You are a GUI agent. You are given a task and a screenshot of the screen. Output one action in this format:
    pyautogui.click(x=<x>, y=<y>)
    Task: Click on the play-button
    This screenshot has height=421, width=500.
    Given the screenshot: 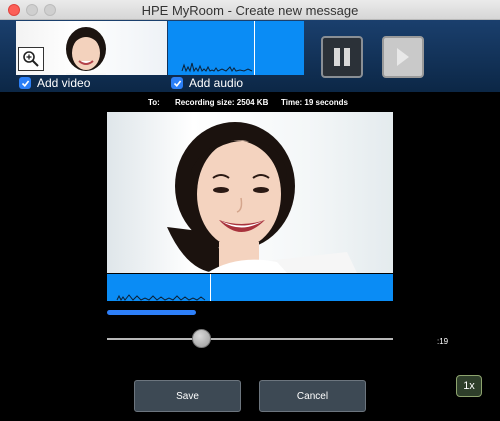 What is the action you would take?
    pyautogui.click(x=403, y=57)
    